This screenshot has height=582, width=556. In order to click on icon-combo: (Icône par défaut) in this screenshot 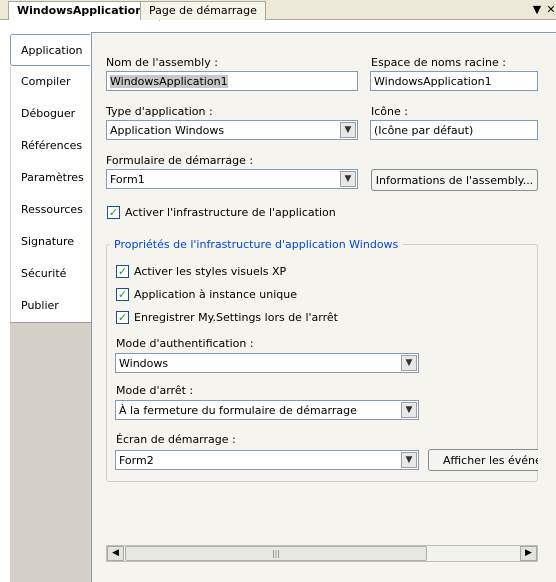, I will do `click(454, 130)`.